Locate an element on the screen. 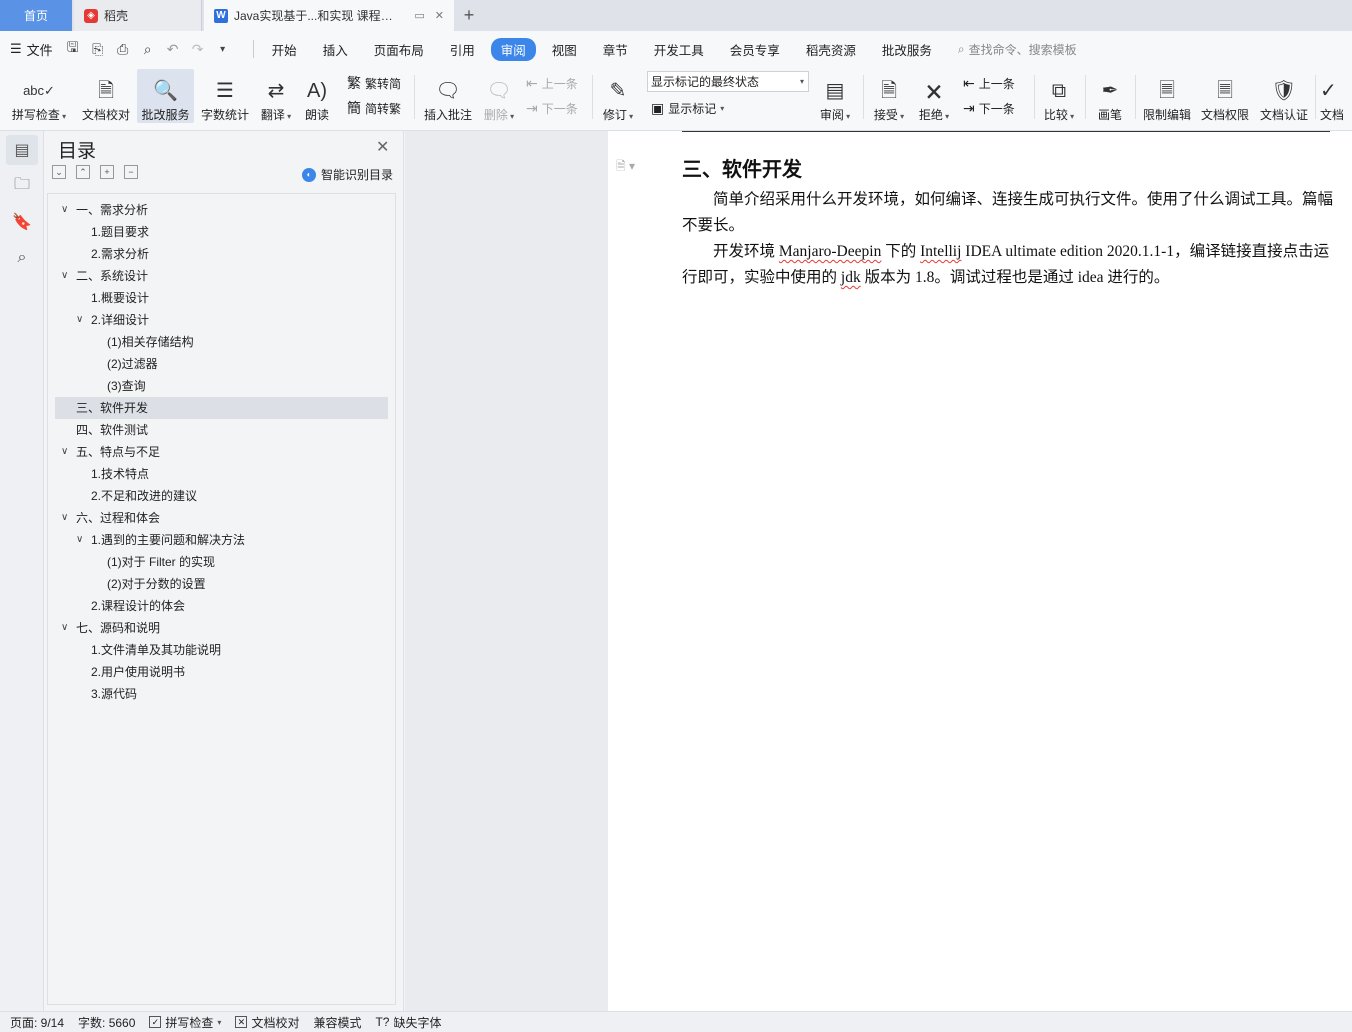  menu-item-home: 开始 is located at coordinates (284, 49).